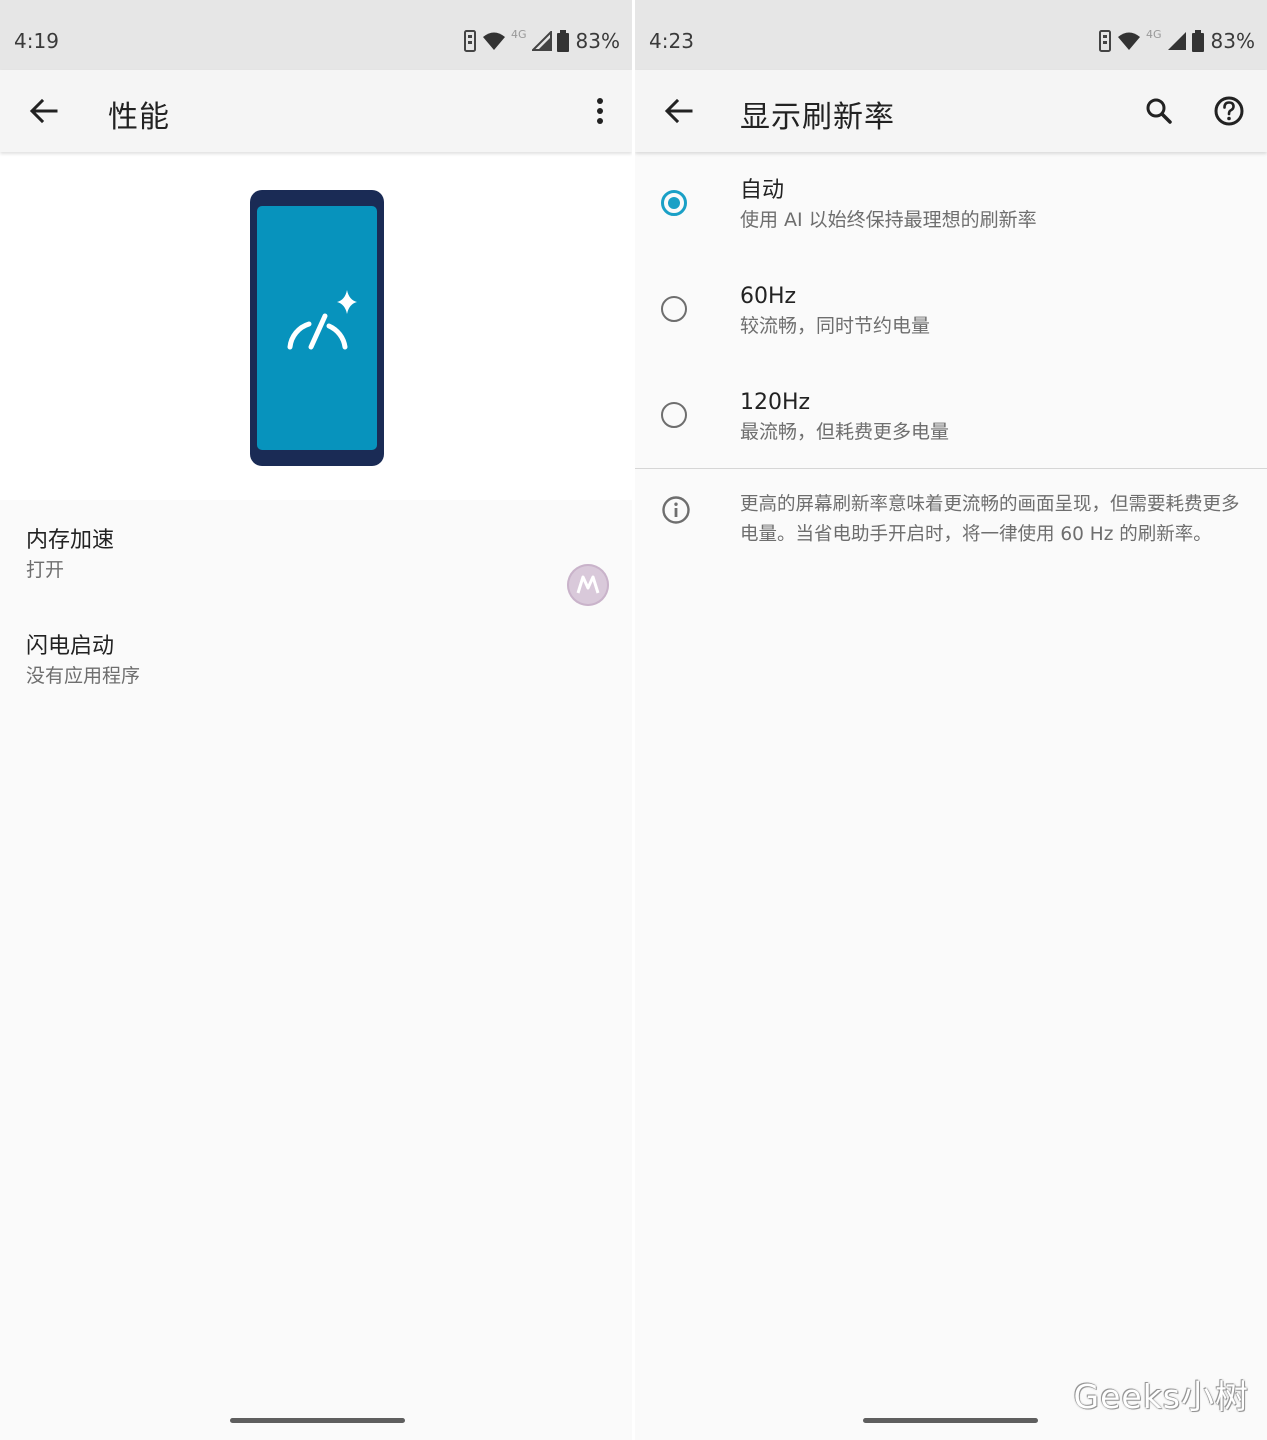  Describe the element at coordinates (951, 417) in the screenshot. I see `option-120hz: 120Hz 最流畅，但耗费更多电量` at that location.